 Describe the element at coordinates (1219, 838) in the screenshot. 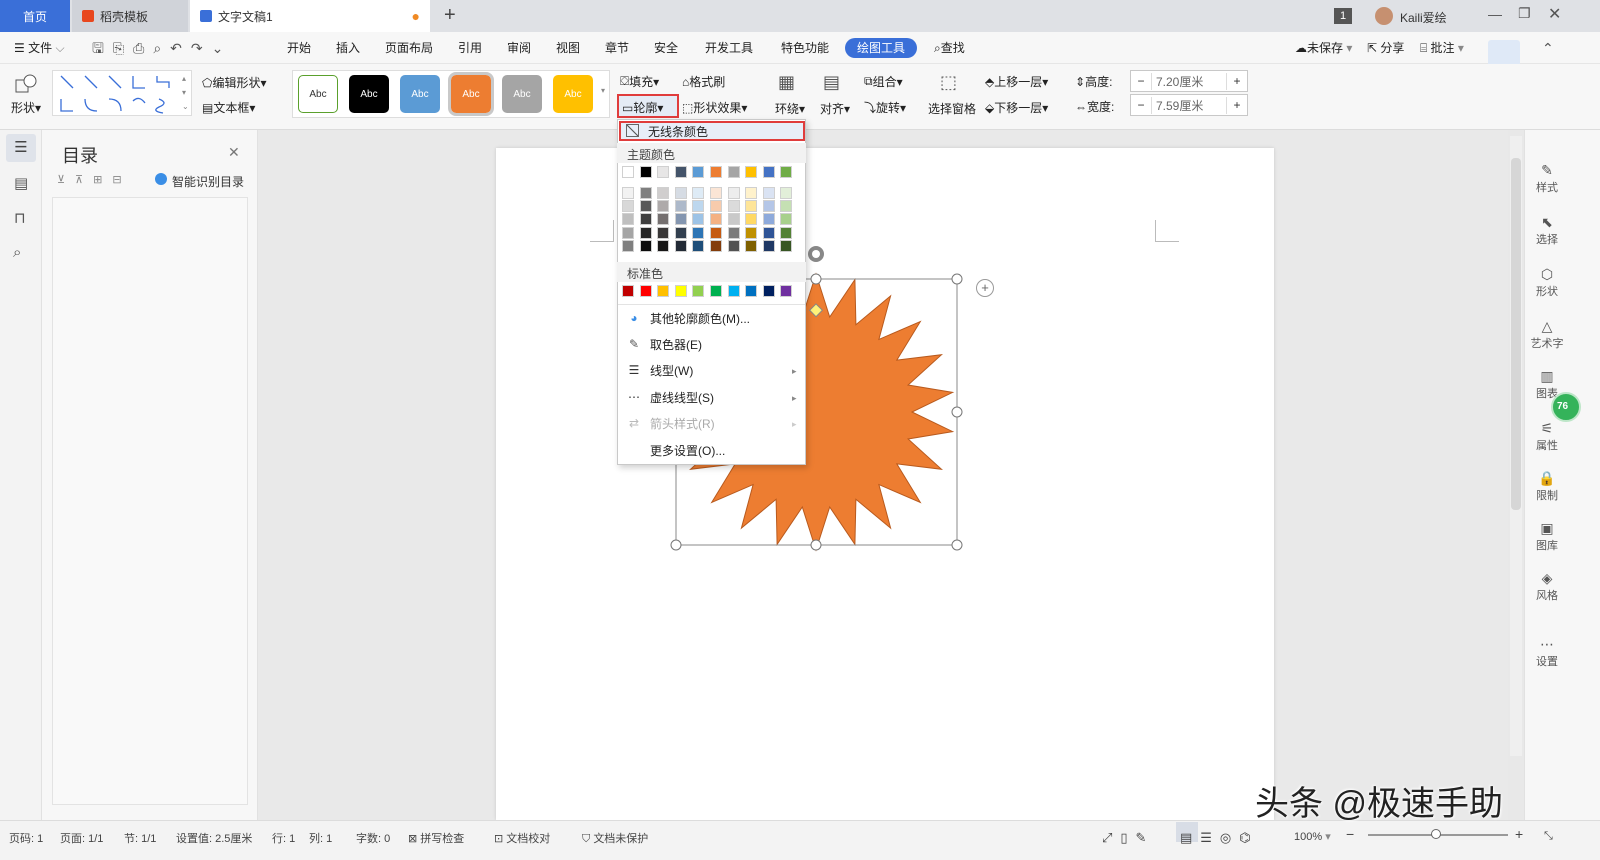

I see `layout-view-icons: ▤☰◎⌬` at that location.